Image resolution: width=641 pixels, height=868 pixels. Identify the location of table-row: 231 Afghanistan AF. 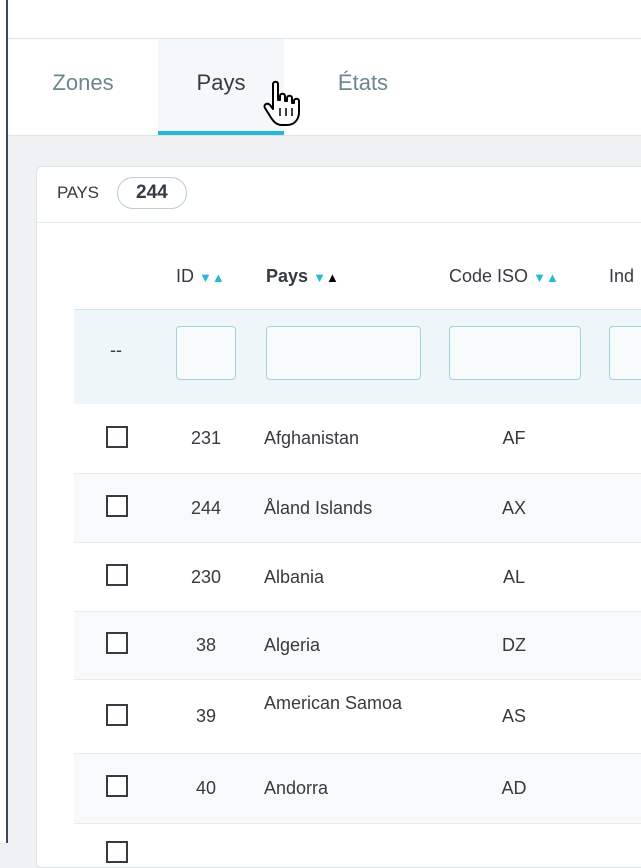
(357, 439).